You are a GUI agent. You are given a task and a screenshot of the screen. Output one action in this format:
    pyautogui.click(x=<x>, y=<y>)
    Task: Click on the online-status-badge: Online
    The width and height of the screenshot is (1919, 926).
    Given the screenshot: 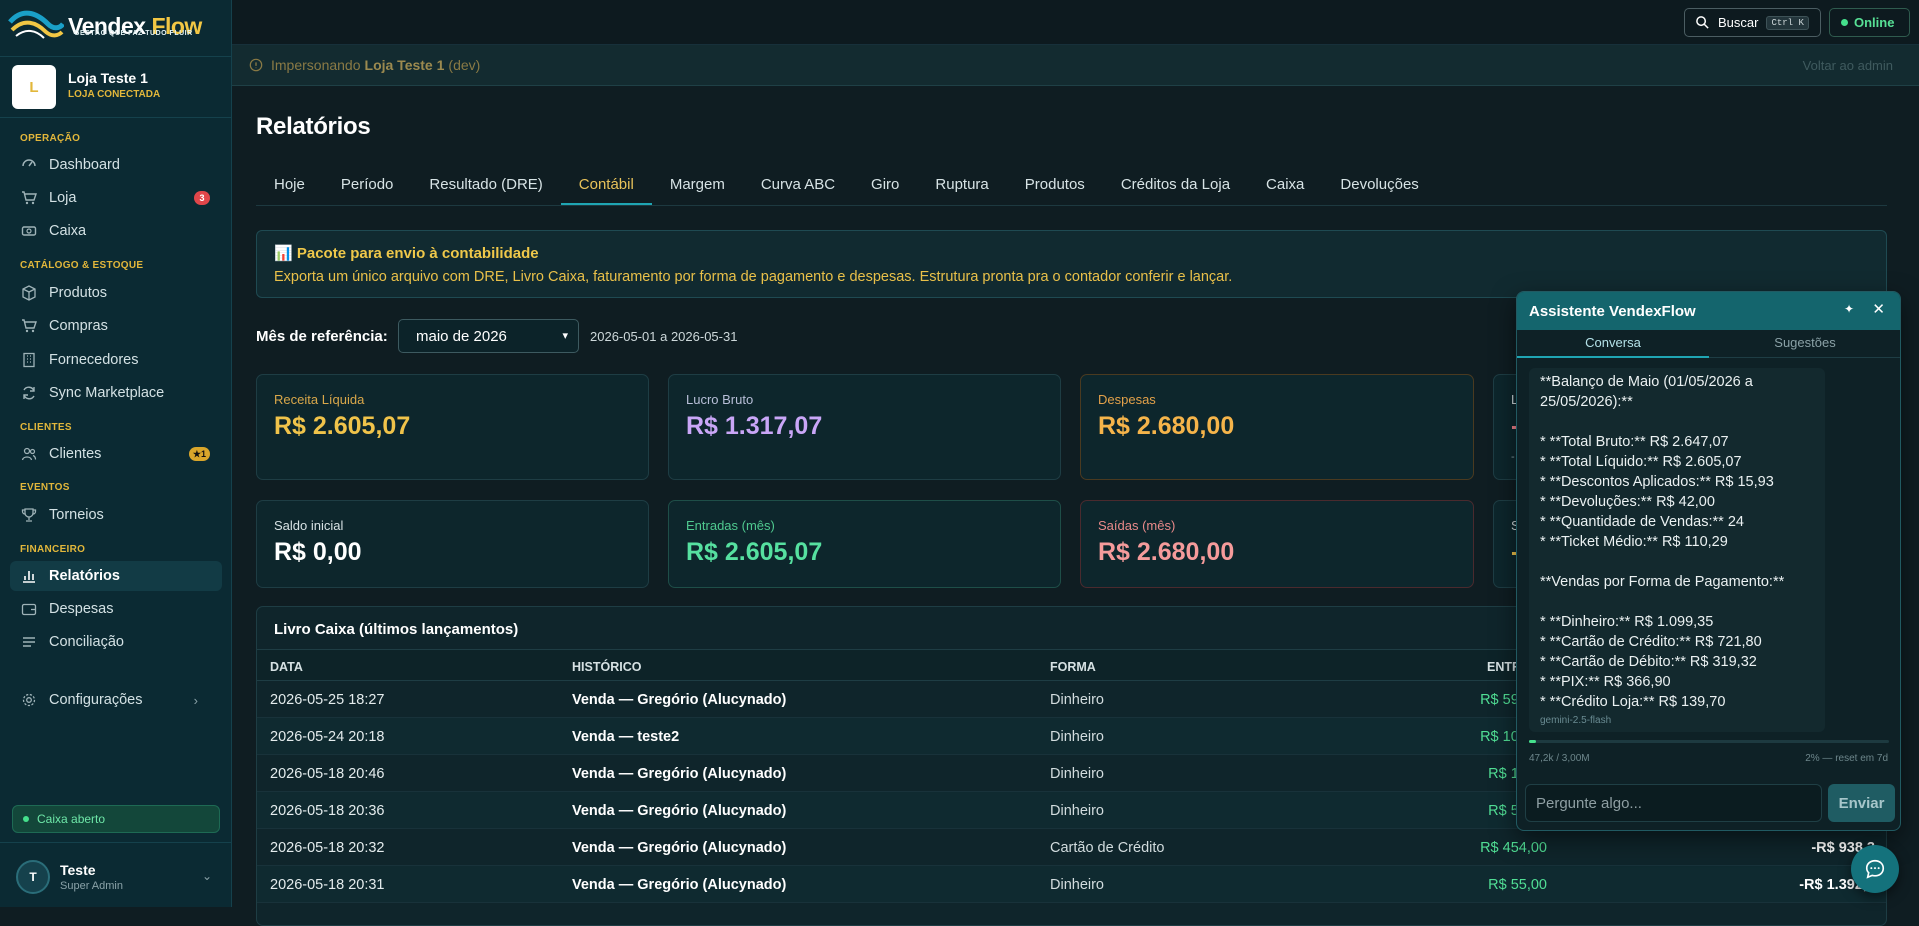 What is the action you would take?
    pyautogui.click(x=1869, y=22)
    